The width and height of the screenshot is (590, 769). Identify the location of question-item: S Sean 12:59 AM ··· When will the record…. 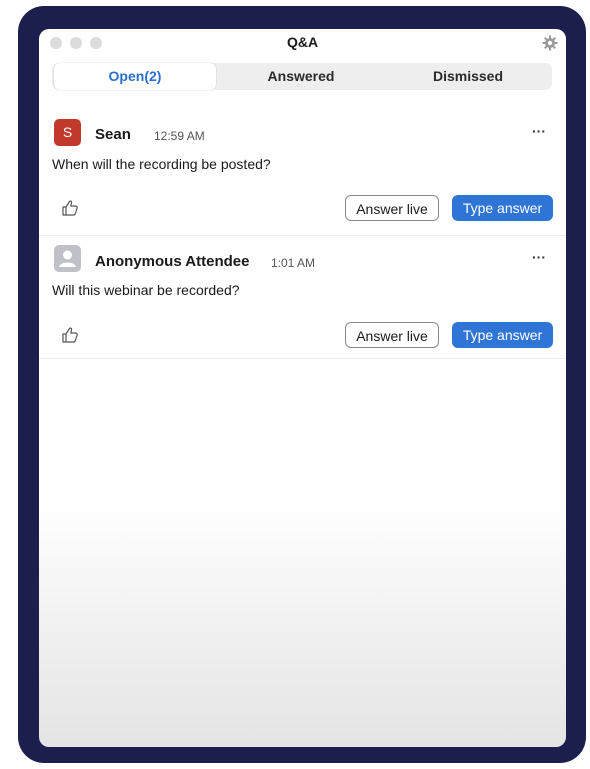
(302, 172).